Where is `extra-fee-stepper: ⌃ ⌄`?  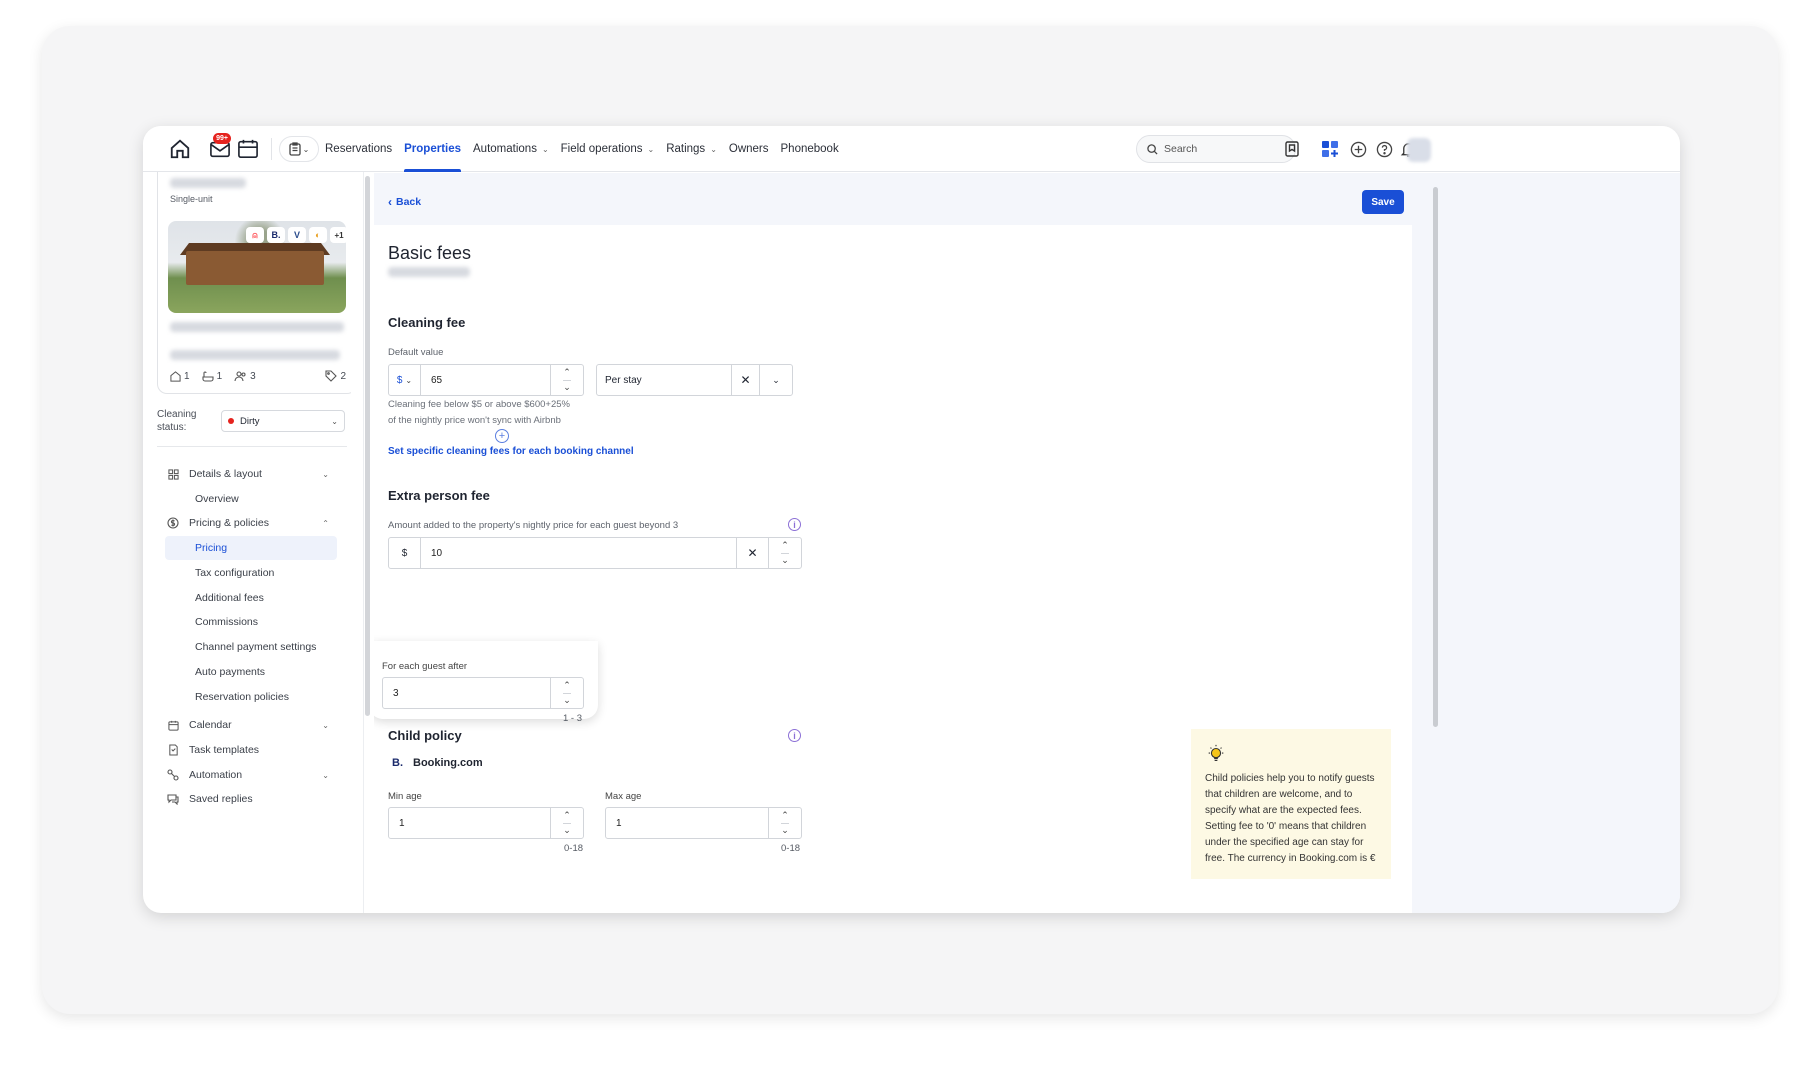
extra-fee-stepper: ⌃ ⌄ is located at coordinates (785, 553).